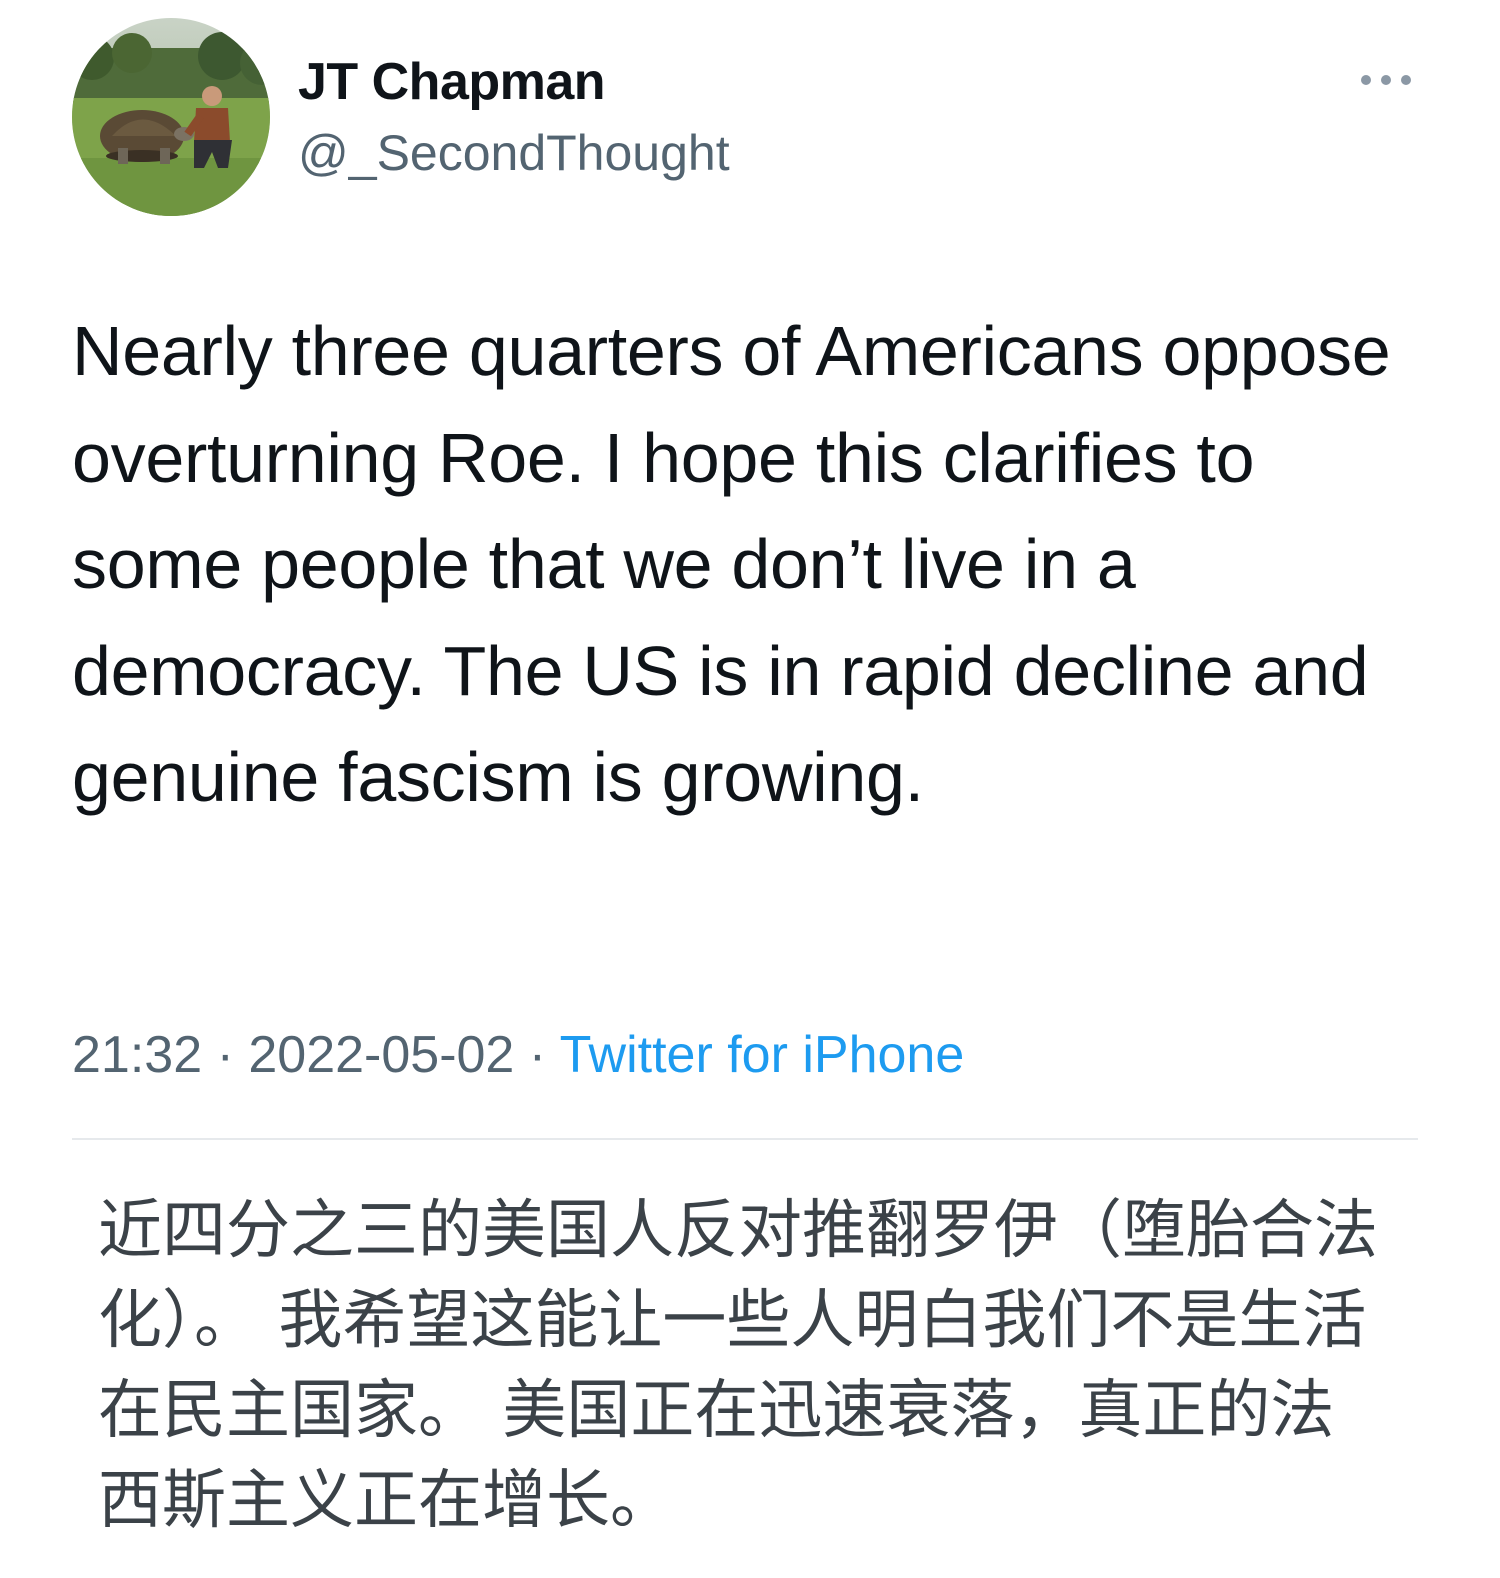  Describe the element at coordinates (762, 1055) in the screenshot. I see `tweet-source-link: Twitter for iPhone` at that location.